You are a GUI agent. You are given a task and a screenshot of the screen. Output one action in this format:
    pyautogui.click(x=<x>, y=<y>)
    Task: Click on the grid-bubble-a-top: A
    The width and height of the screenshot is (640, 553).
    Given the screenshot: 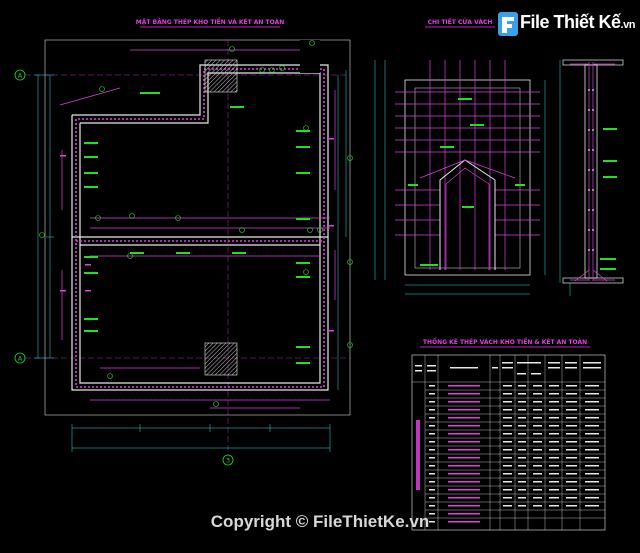 What is the action you would take?
    pyautogui.click(x=20, y=75)
    